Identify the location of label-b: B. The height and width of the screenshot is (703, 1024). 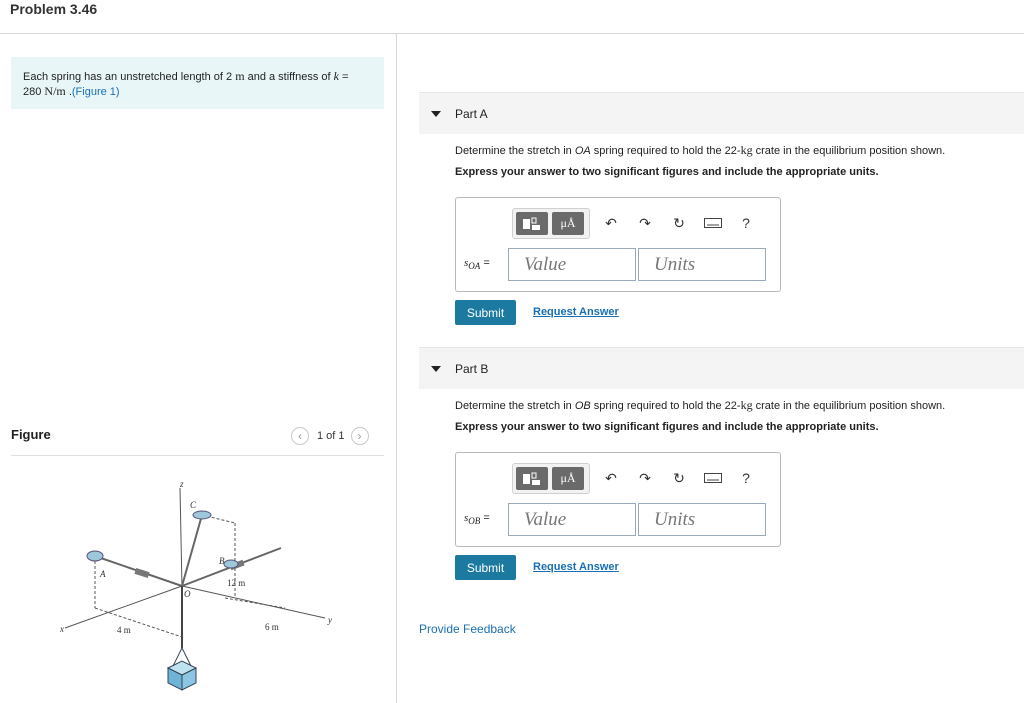
(222, 561).